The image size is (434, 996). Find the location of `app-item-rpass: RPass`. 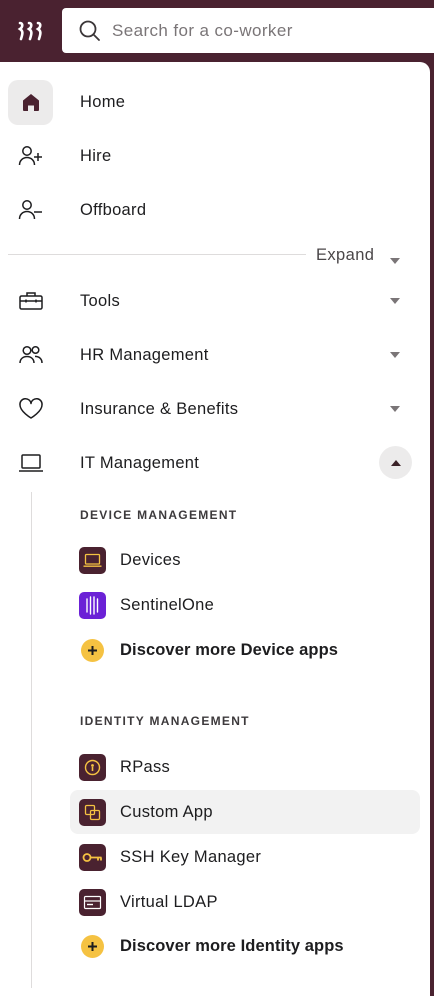

app-item-rpass: RPass is located at coordinates (245, 767).